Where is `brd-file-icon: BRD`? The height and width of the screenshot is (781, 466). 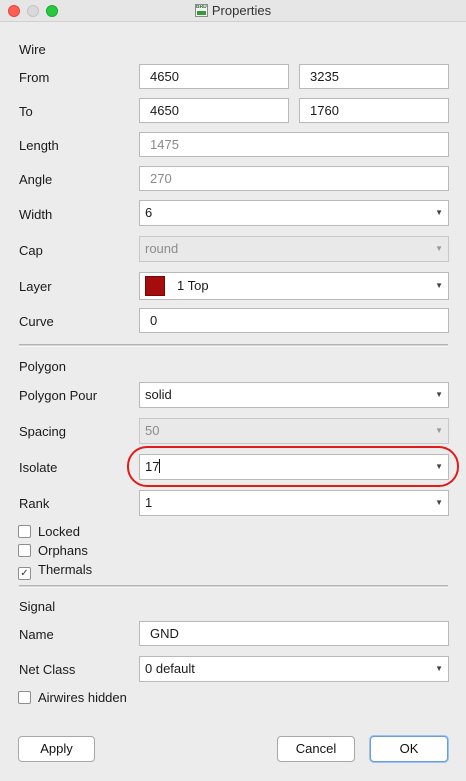
brd-file-icon: BRD is located at coordinates (201, 10).